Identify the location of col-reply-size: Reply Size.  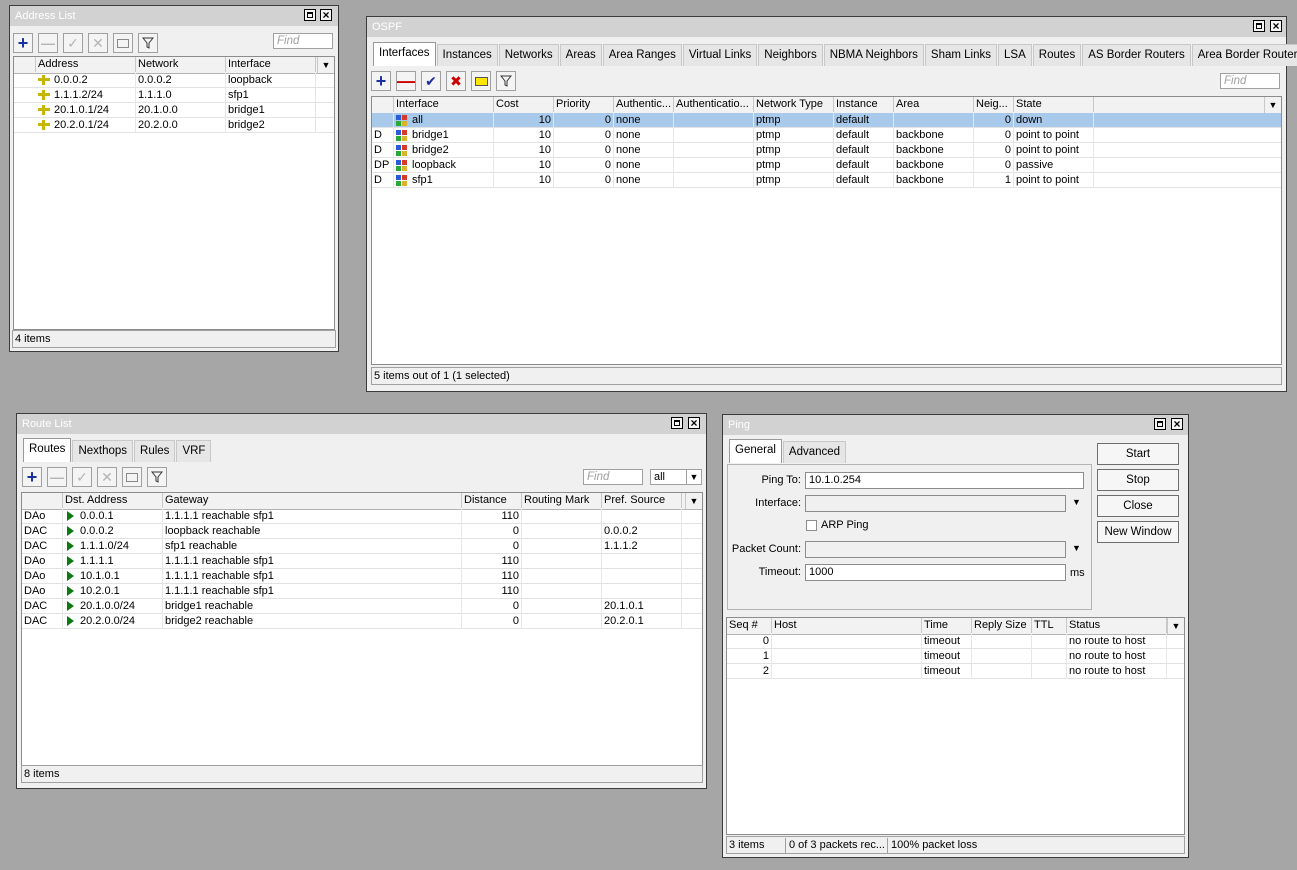
(1002, 625).